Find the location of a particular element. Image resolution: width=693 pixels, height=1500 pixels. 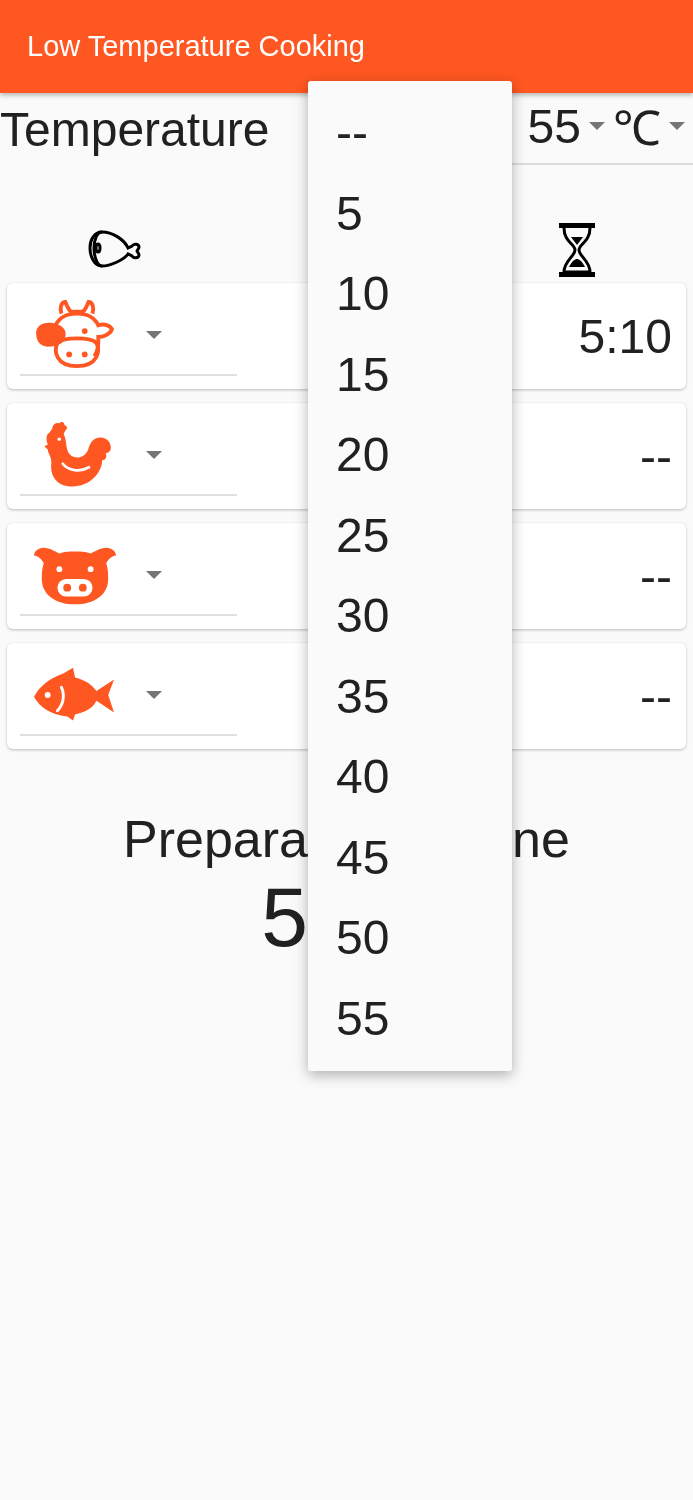

menu-option: 30 is located at coordinates (410, 616).